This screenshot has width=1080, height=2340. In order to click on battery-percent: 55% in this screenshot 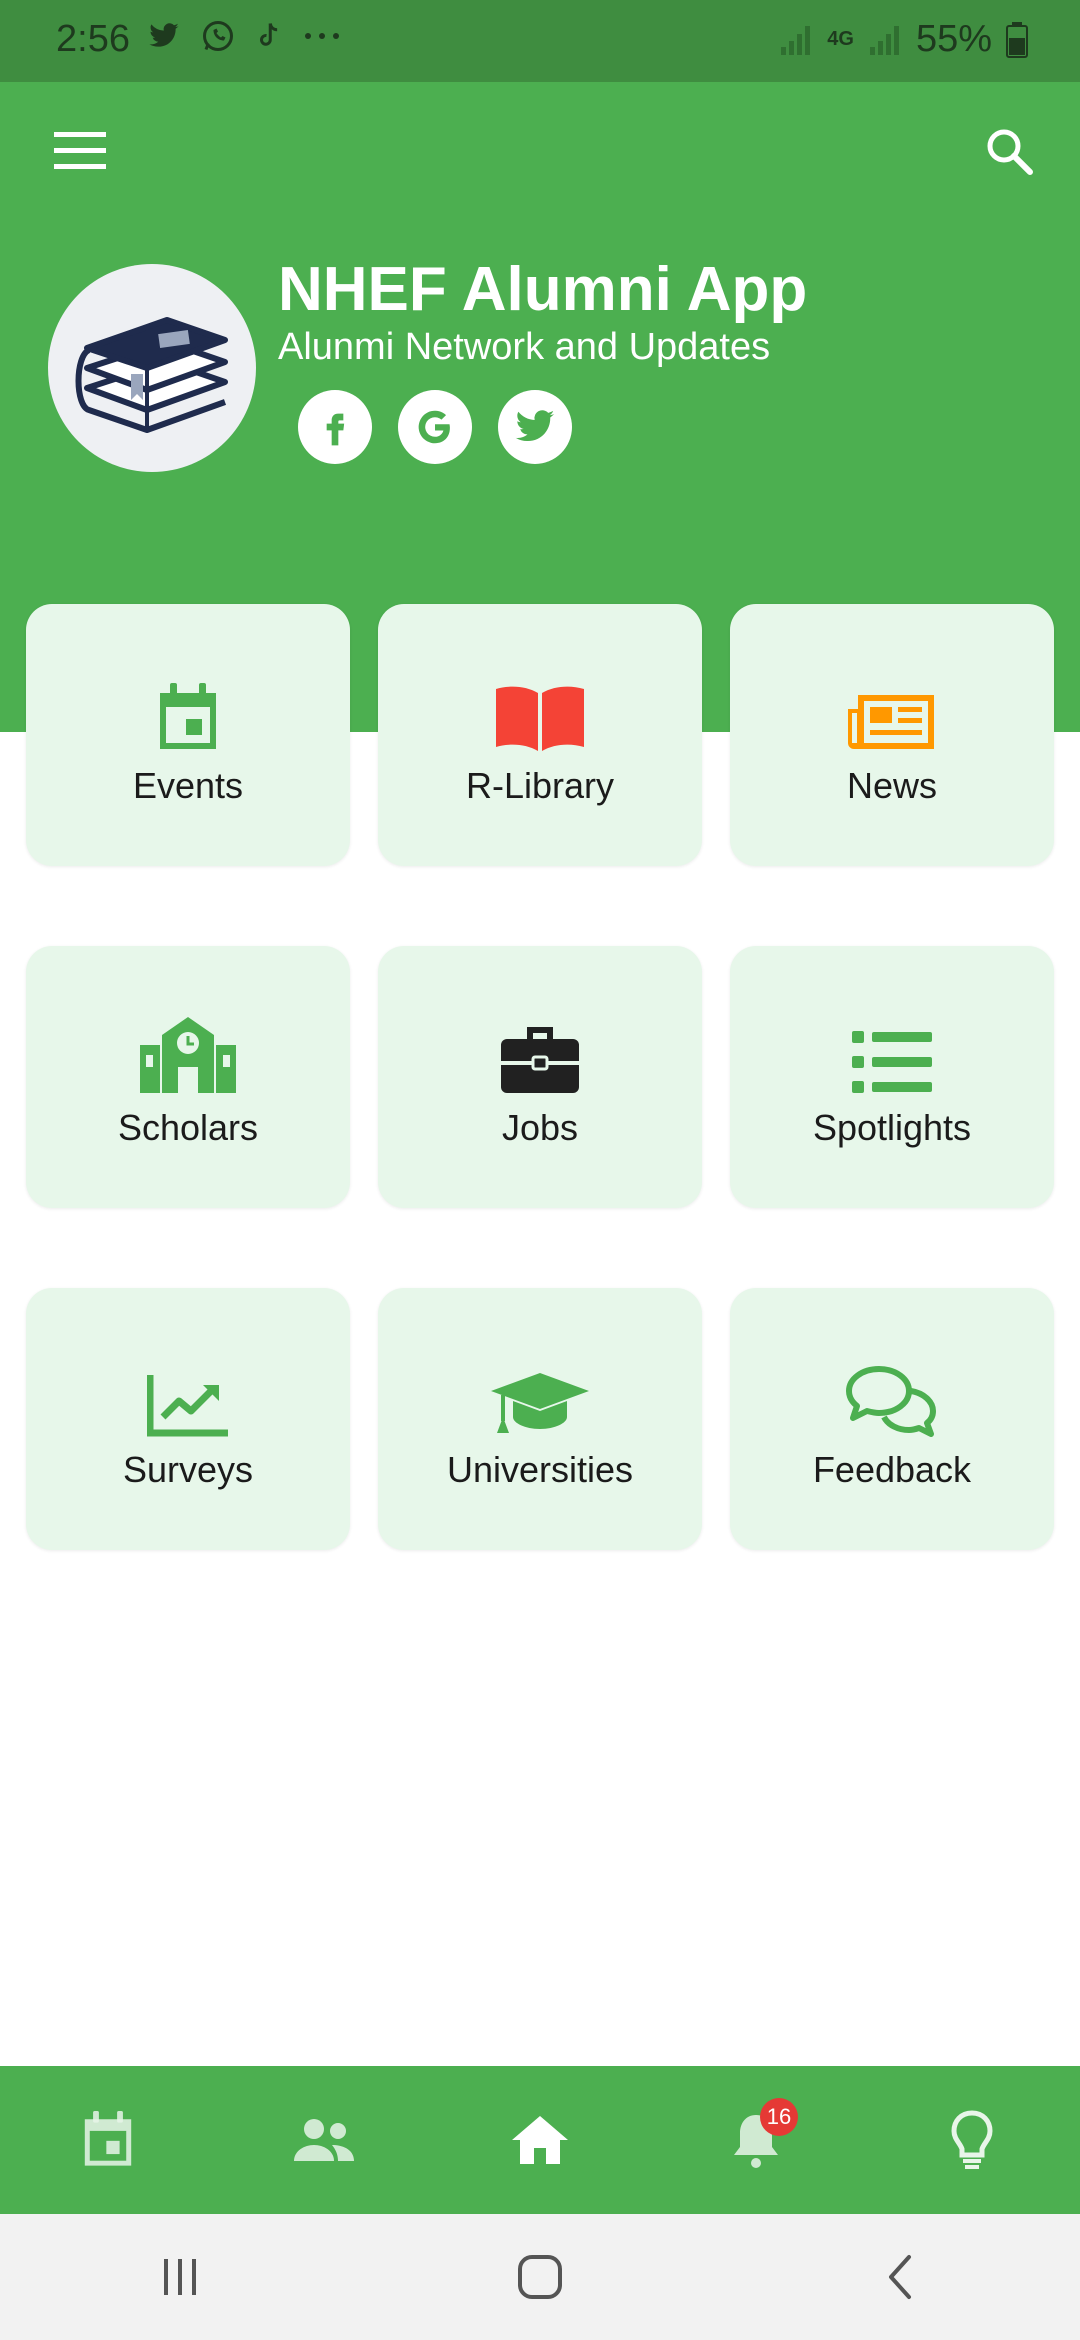, I will do `click(953, 39)`.